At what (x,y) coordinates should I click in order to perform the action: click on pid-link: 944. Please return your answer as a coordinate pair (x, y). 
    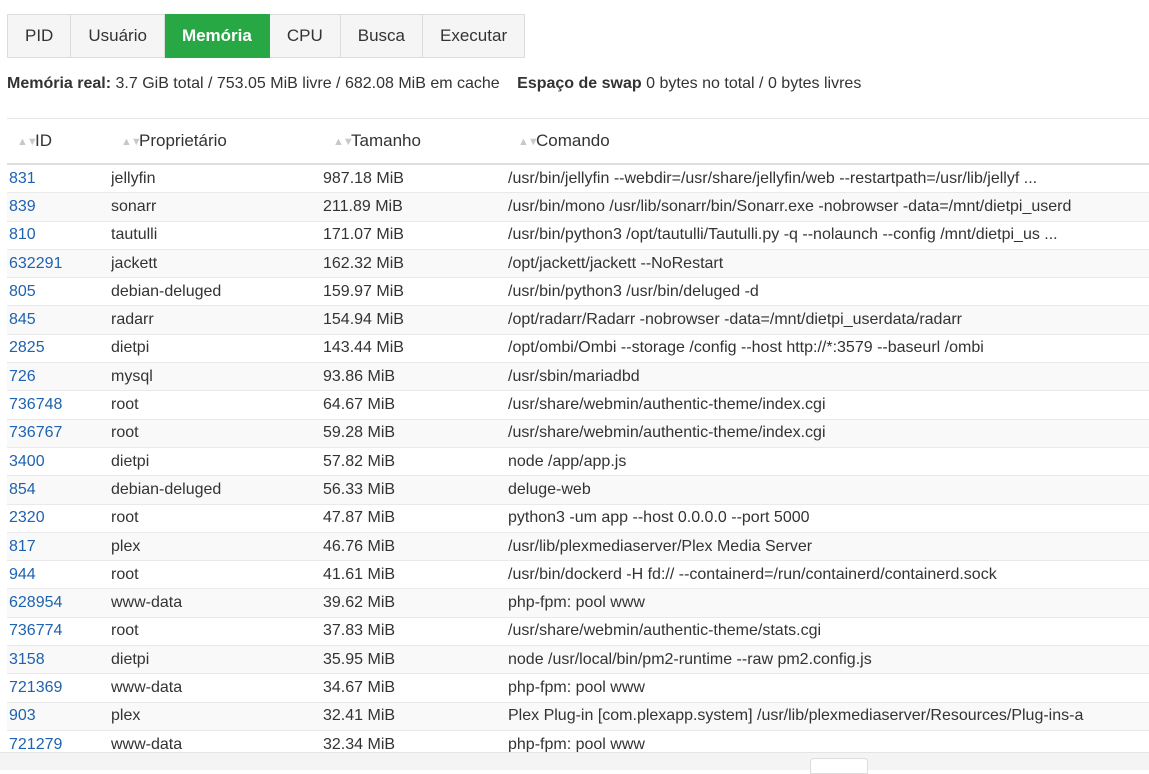
    Looking at the image, I should click on (22, 574).